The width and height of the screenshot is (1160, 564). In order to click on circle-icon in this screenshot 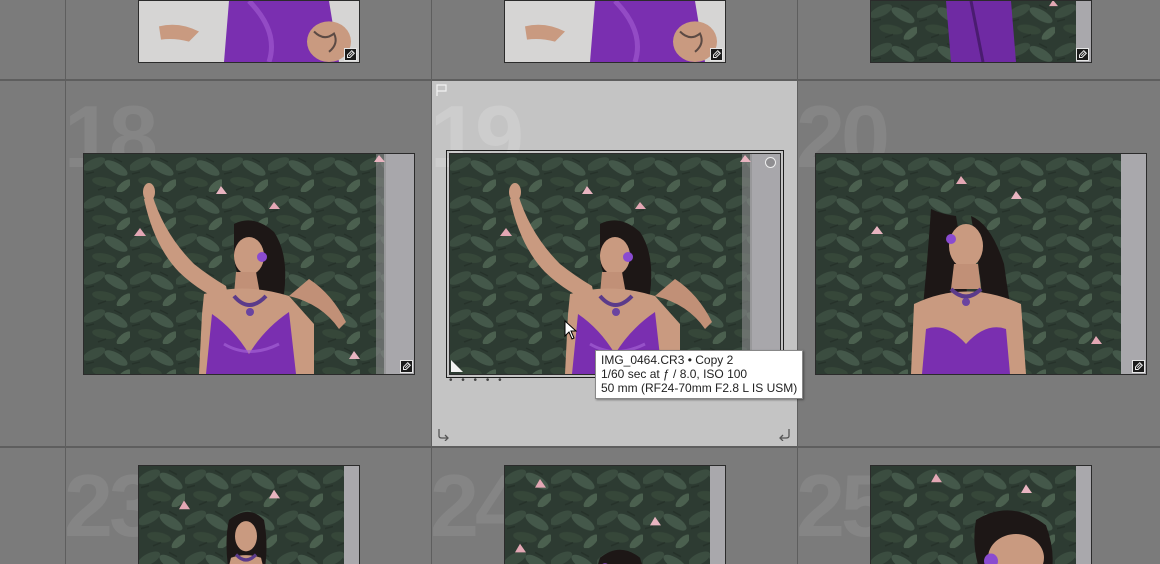, I will do `click(770, 162)`.